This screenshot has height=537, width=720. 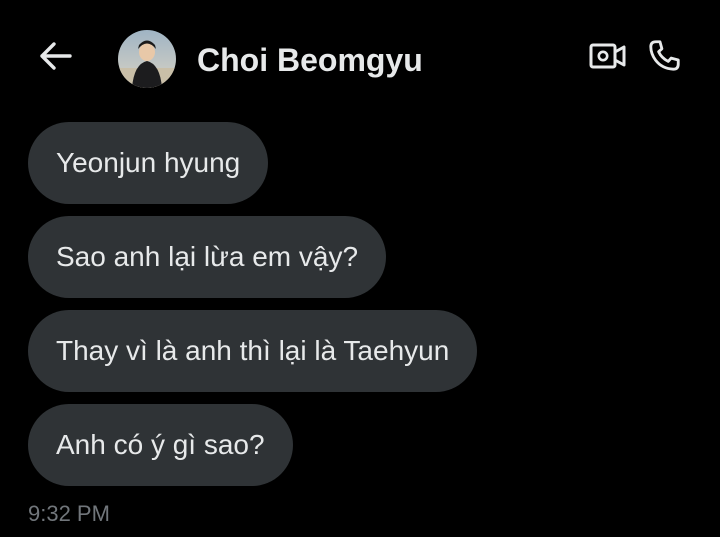 What do you see at coordinates (253, 351) in the screenshot?
I see `message-bubble: Thay vì là anh thì lại là Taehyun` at bounding box center [253, 351].